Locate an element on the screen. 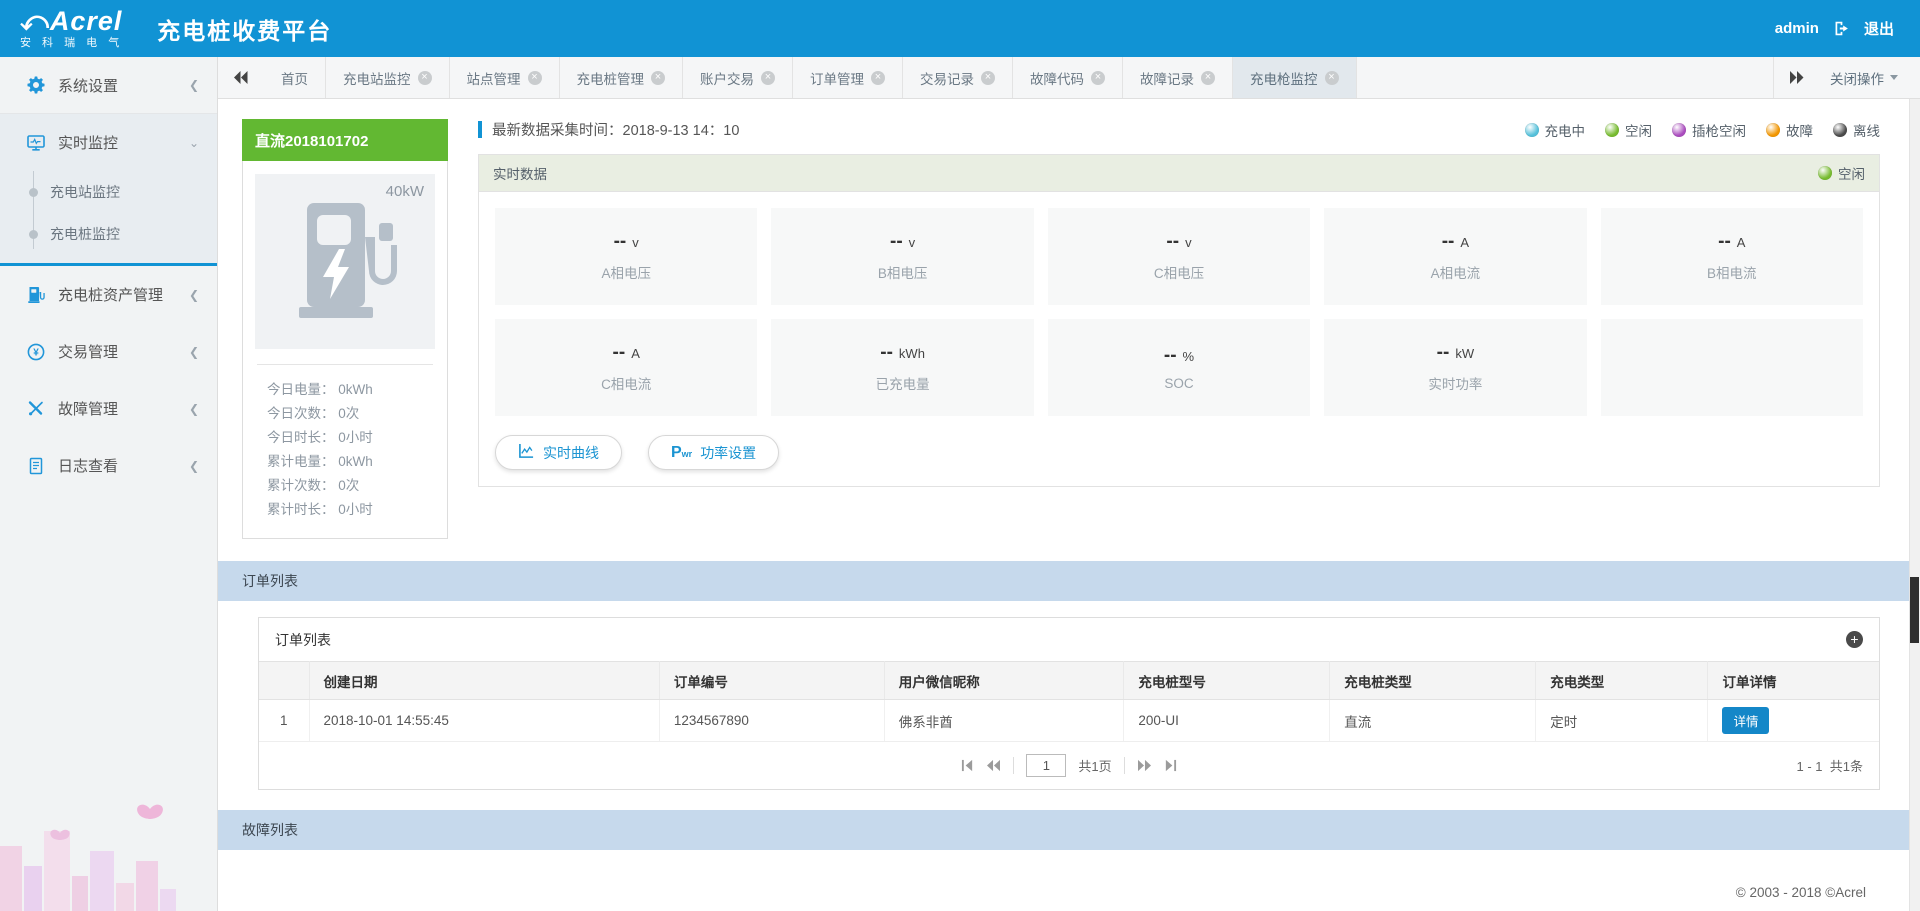 The width and height of the screenshot is (1920, 911). cell-pile-model: 200-UI is located at coordinates (1227, 720).